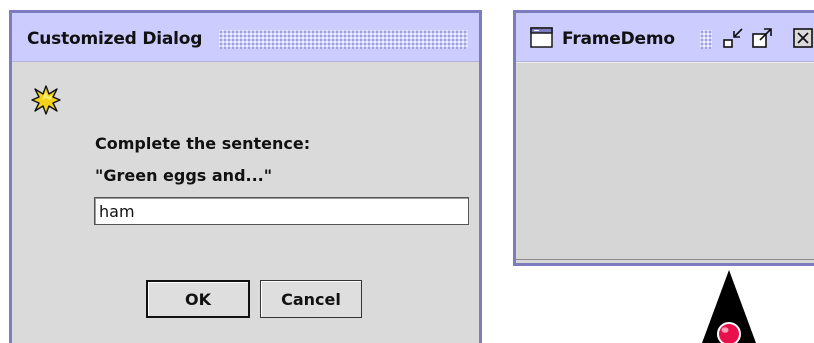 The width and height of the screenshot is (814, 343). Describe the element at coordinates (184, 175) in the screenshot. I see `prompt-text-line-2: "Green eggs and..."` at that location.